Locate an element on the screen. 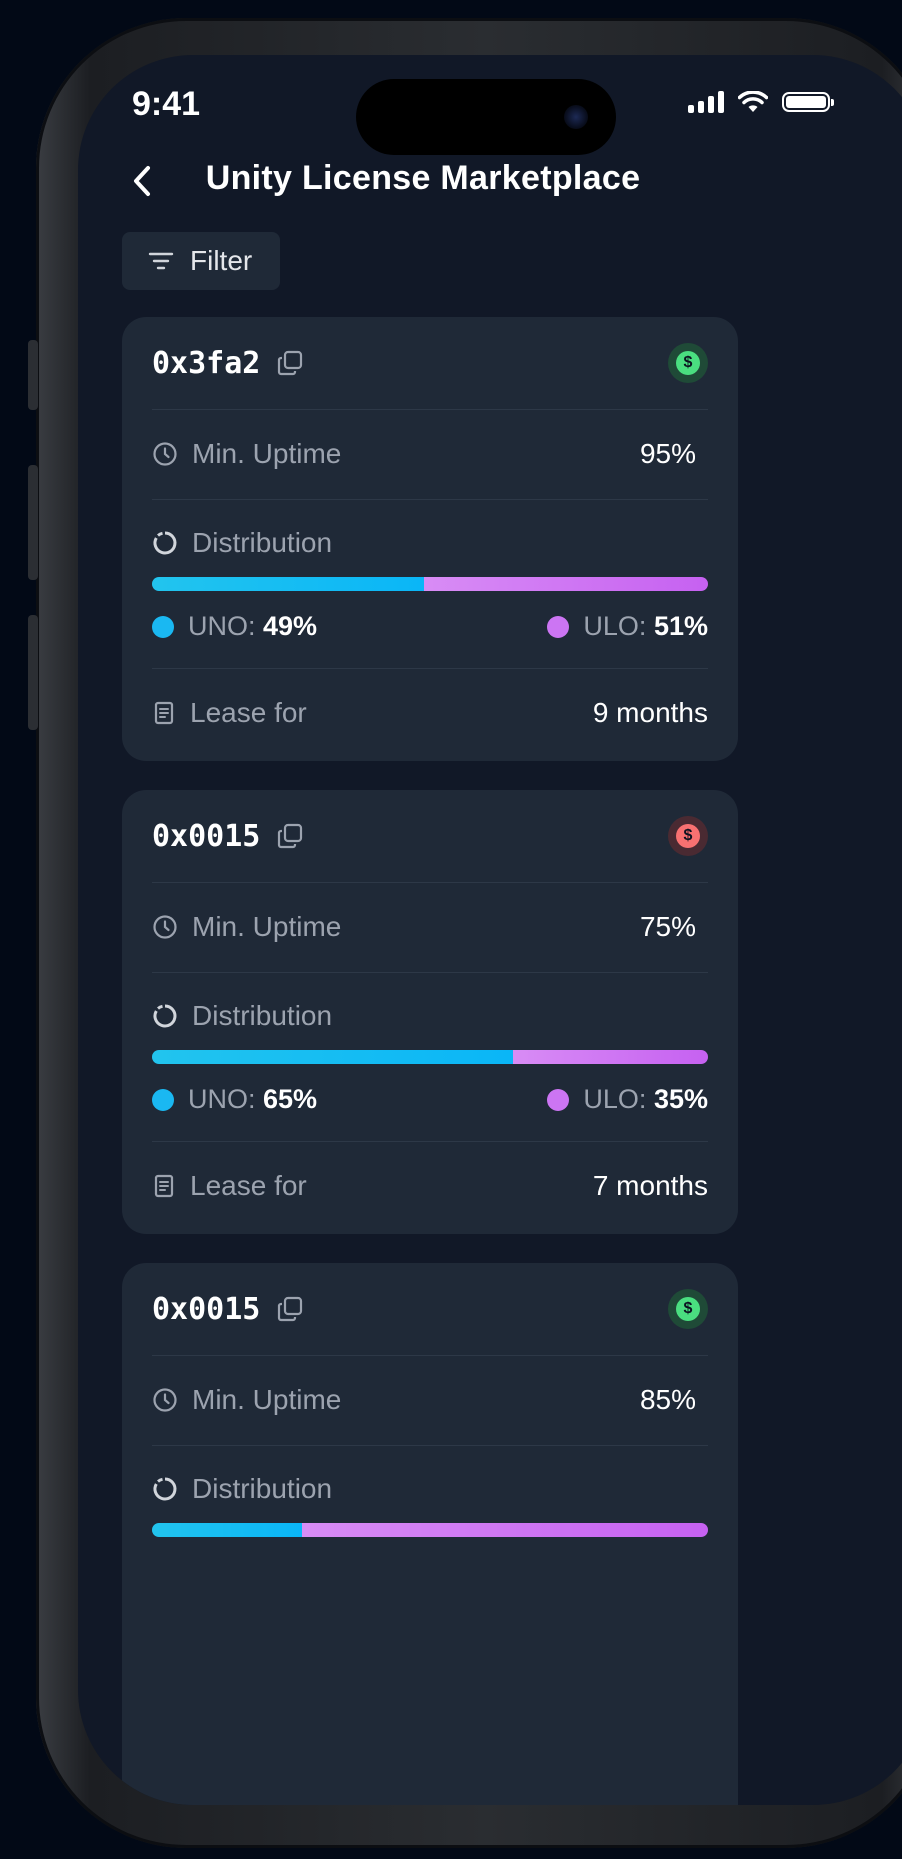 This screenshot has height=1859, width=902. uno-percent: 49% is located at coordinates (290, 626).